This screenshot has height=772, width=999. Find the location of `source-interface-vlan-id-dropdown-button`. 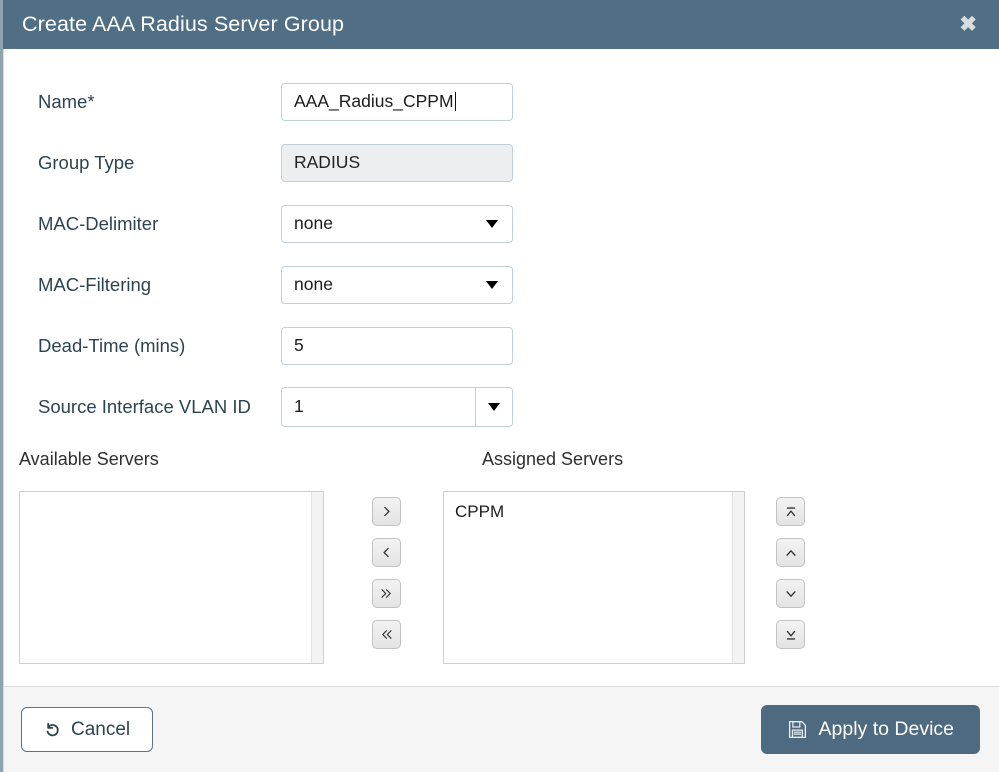

source-interface-vlan-id-dropdown-button is located at coordinates (494, 406).